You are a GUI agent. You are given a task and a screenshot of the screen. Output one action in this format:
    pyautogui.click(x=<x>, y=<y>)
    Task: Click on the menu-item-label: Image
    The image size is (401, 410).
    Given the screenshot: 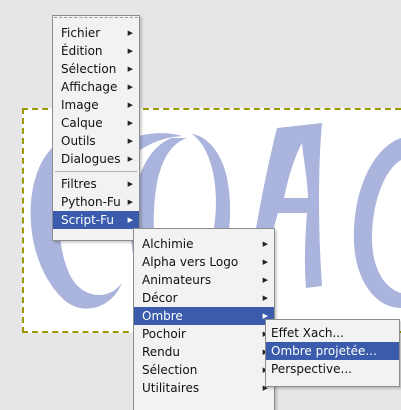 What is the action you would take?
    pyautogui.click(x=80, y=105)
    